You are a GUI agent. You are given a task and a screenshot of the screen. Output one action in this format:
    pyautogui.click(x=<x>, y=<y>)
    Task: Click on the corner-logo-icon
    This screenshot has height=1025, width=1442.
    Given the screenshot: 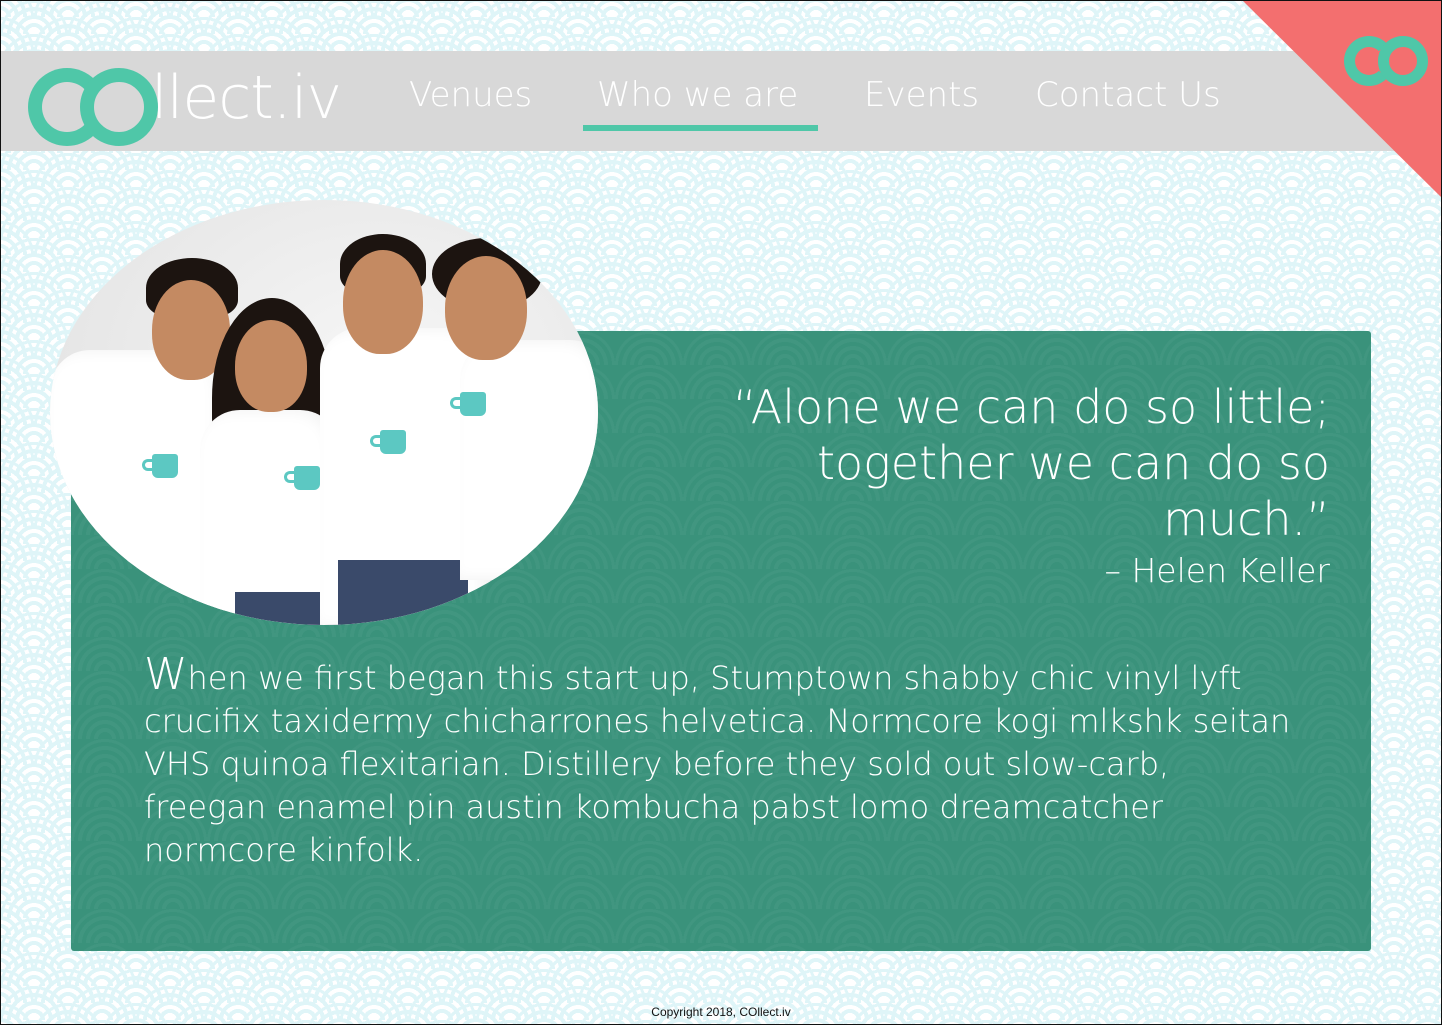 What is the action you would take?
    pyautogui.click(x=1386, y=61)
    